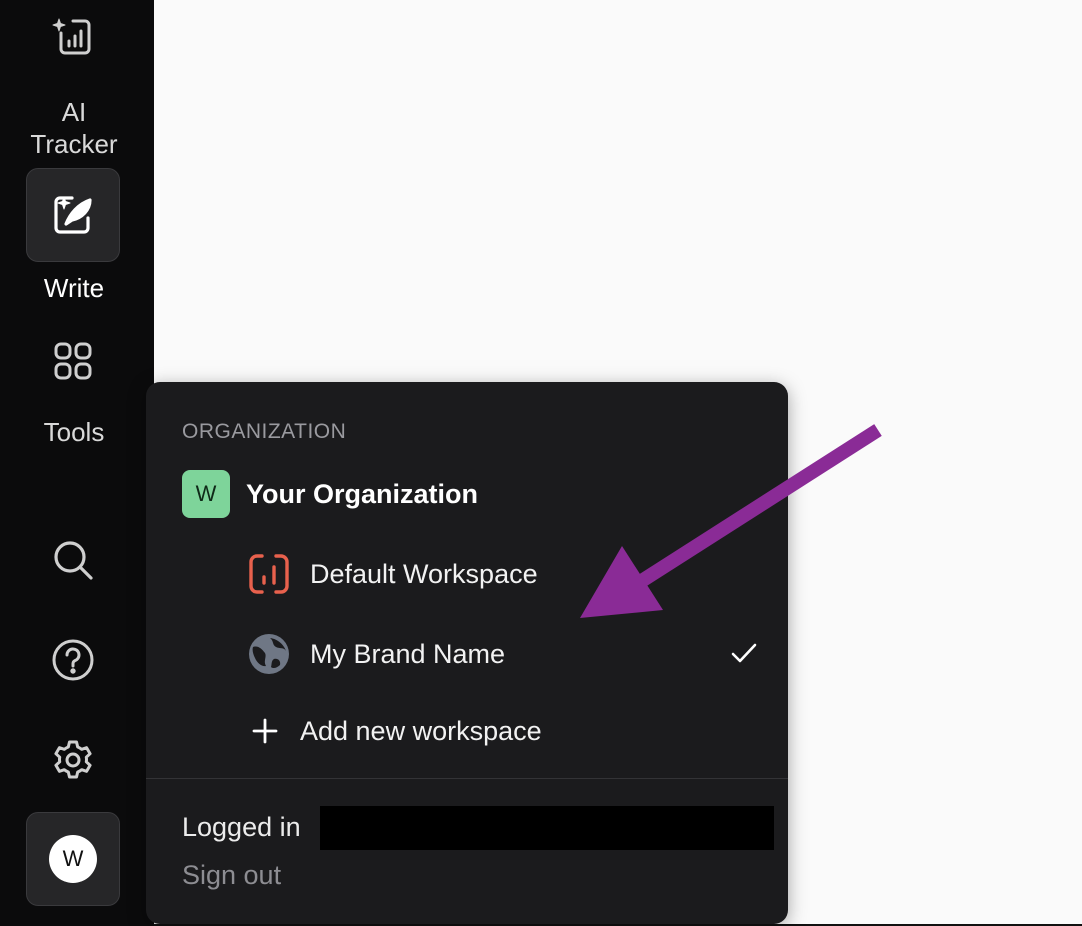 The image size is (1082, 926). What do you see at coordinates (74, 128) in the screenshot?
I see `sidebar-item-ai-tracker: AI Tracker` at bounding box center [74, 128].